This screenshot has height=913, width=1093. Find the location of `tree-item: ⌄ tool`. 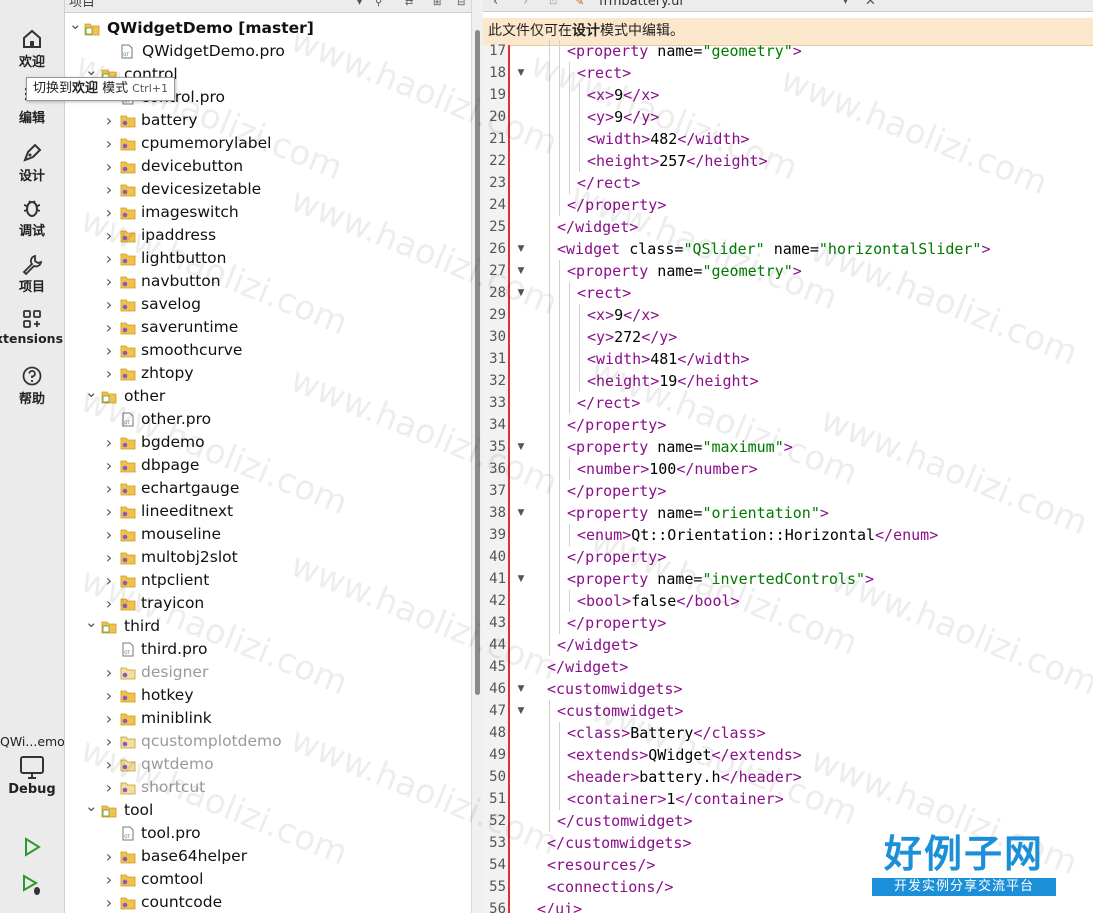

tree-item: ⌄ tool is located at coordinates (265, 810).